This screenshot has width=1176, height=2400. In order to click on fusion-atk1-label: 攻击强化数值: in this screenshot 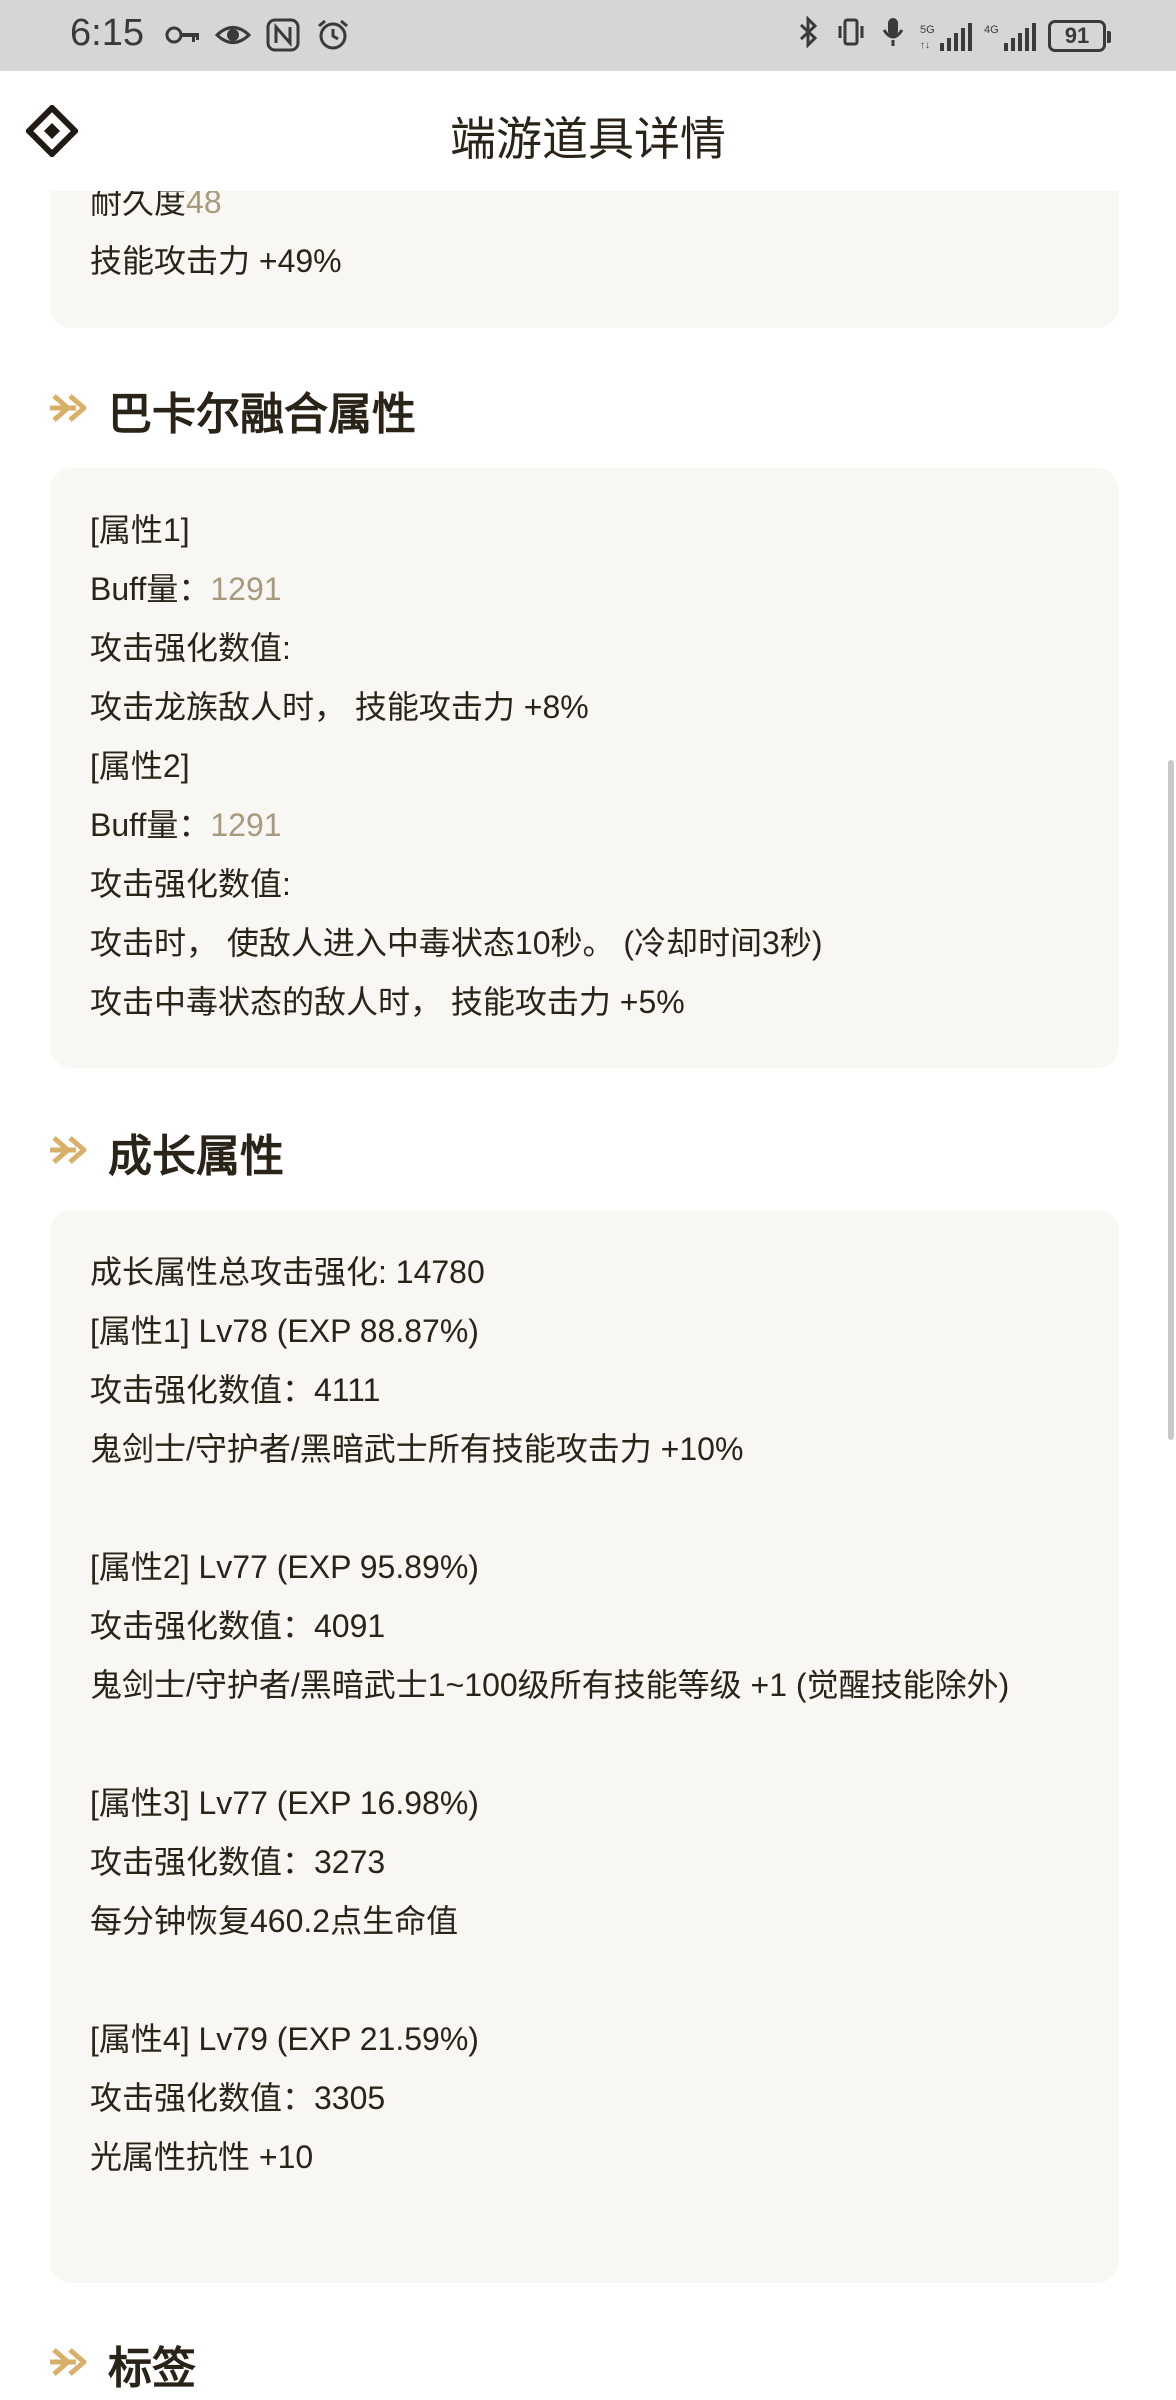, I will do `click(190, 648)`.